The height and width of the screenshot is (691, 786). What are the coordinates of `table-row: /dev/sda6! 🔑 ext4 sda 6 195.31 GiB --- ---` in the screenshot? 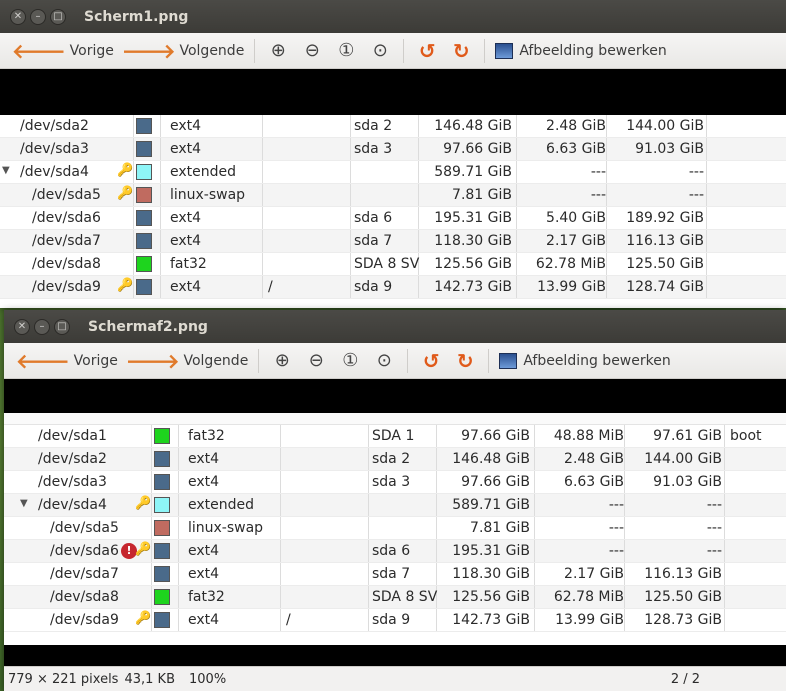 It's located at (395, 551).